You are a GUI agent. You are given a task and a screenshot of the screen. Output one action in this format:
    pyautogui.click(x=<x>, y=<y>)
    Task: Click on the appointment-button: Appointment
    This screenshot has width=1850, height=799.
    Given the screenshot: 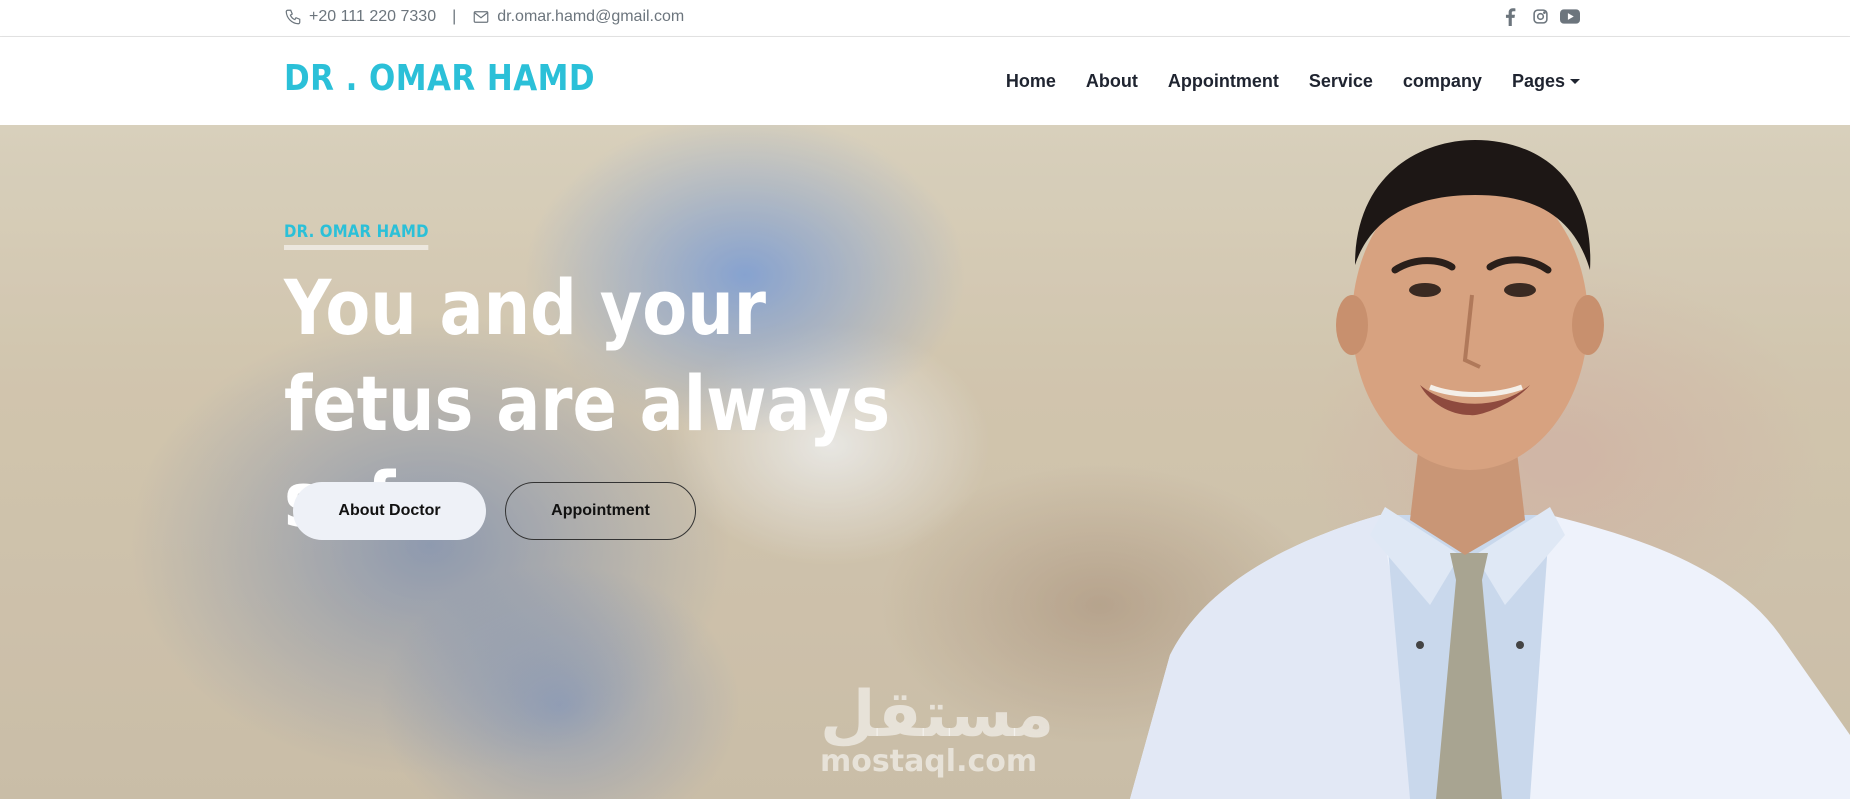 What is the action you would take?
    pyautogui.click(x=600, y=511)
    